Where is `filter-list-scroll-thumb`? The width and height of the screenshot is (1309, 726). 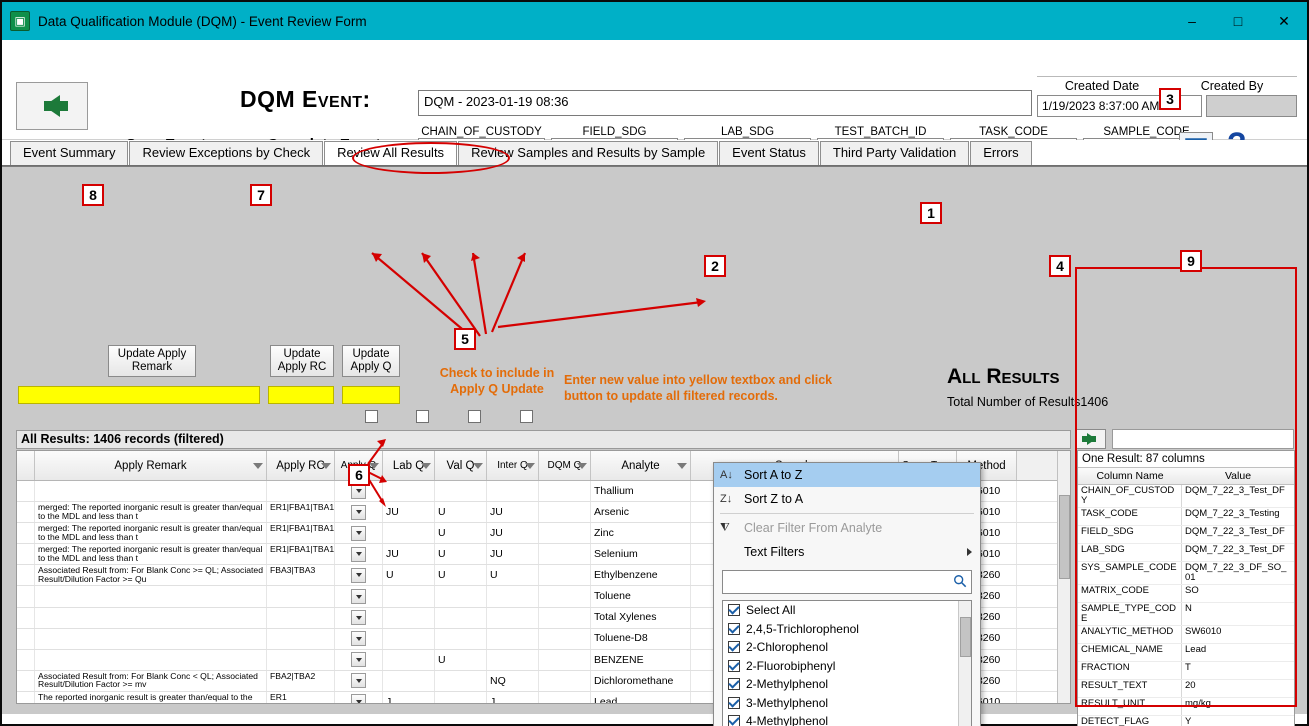
filter-list-scroll-thumb is located at coordinates (965, 637).